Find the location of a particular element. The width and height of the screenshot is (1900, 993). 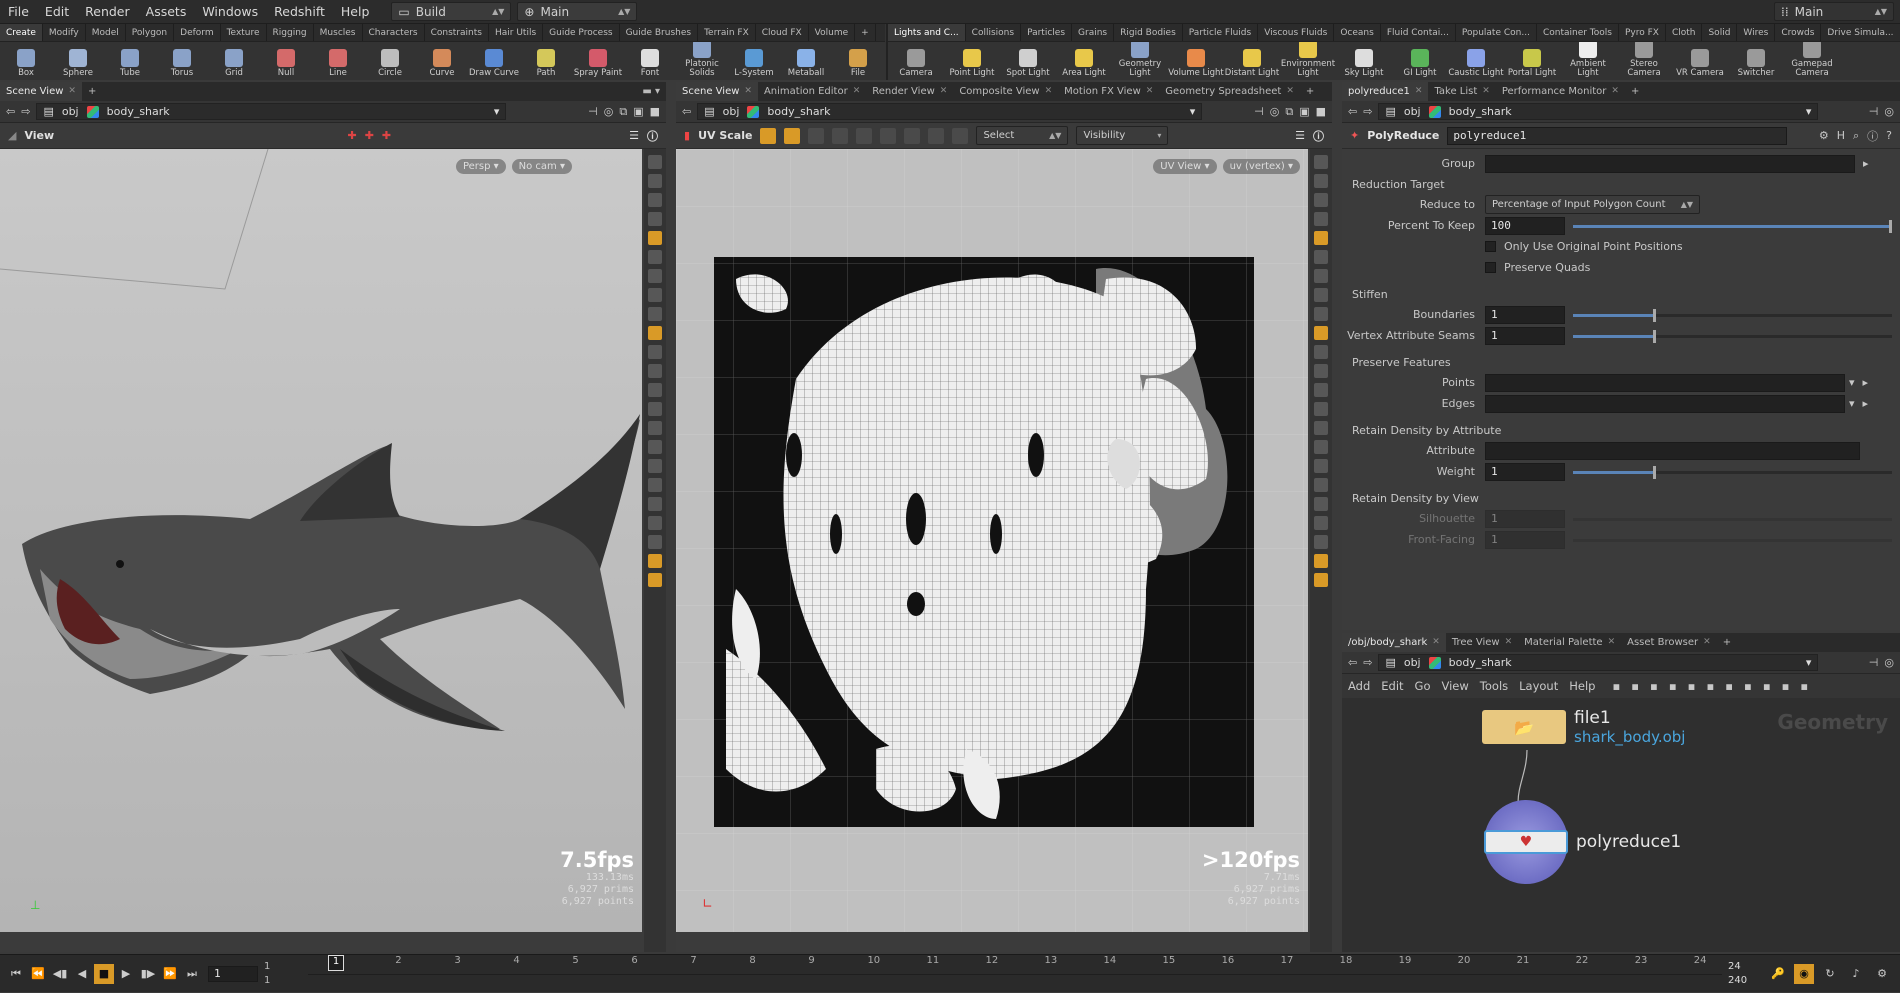

shelf-tab: Rigging is located at coordinates (290, 32).